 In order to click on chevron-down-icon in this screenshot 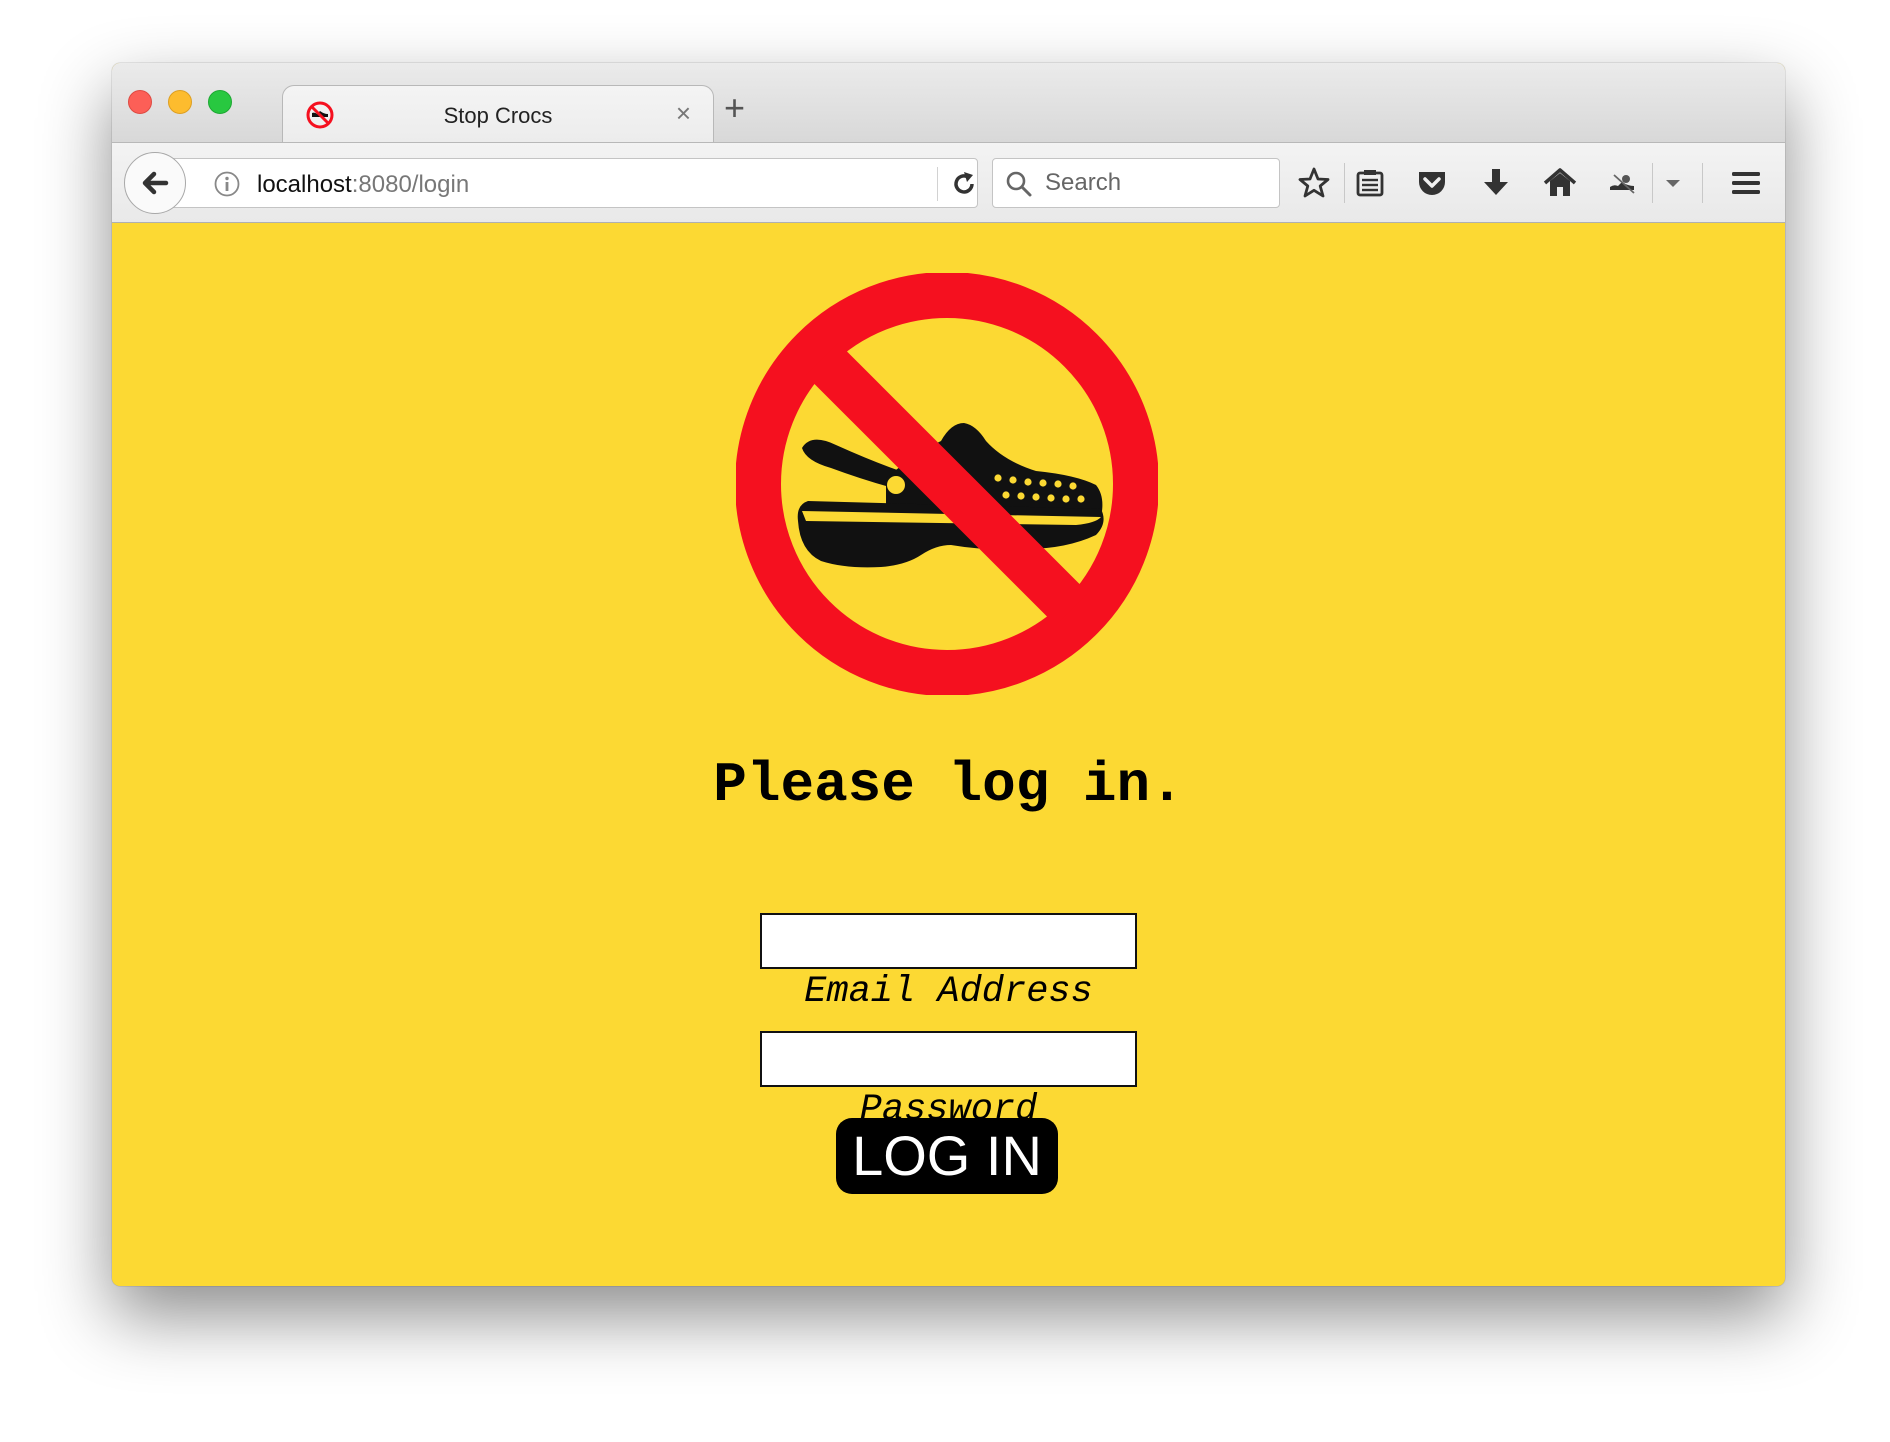, I will do `click(1673, 183)`.